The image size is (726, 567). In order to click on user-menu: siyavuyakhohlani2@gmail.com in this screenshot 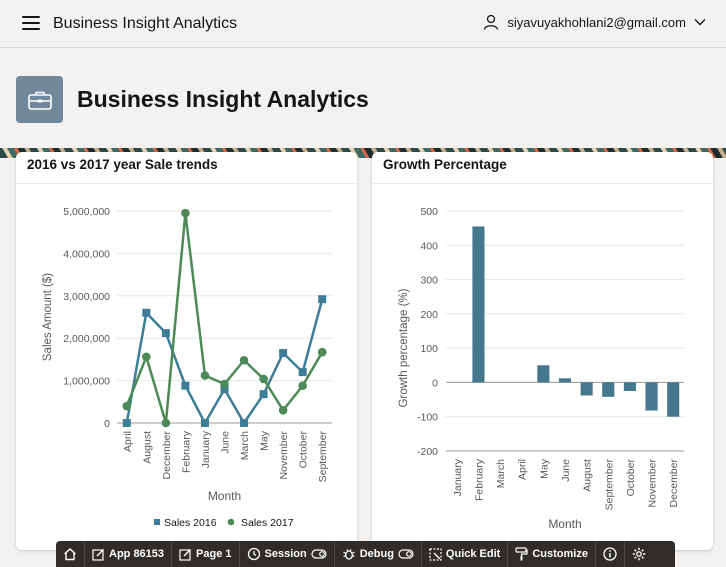, I will do `click(594, 22)`.